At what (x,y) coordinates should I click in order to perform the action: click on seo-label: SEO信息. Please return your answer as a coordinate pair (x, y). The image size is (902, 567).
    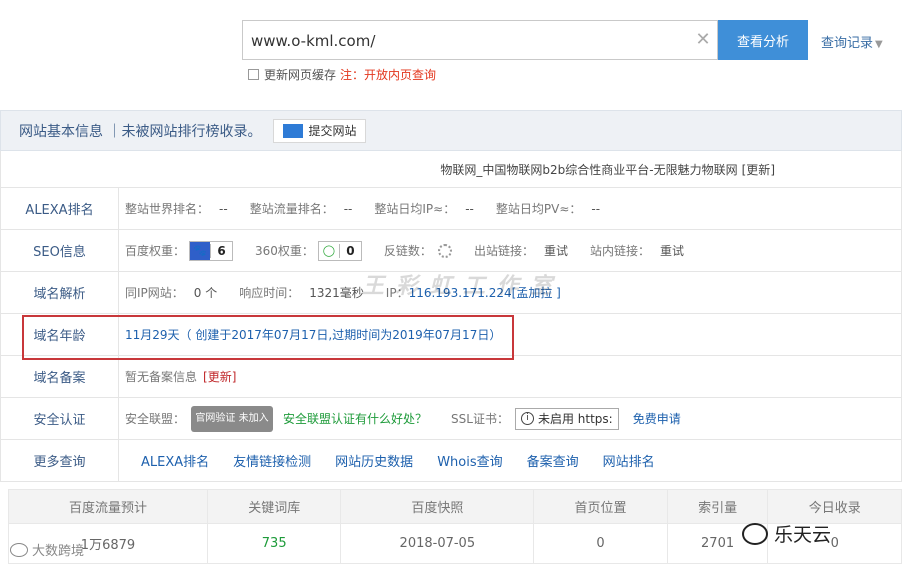
    Looking at the image, I should click on (60, 250).